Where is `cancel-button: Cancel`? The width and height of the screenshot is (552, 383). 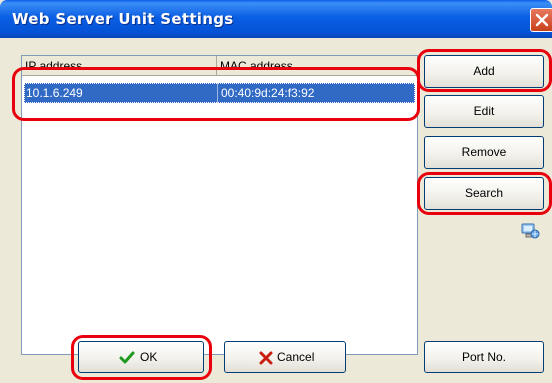 cancel-button: Cancel is located at coordinates (285, 357).